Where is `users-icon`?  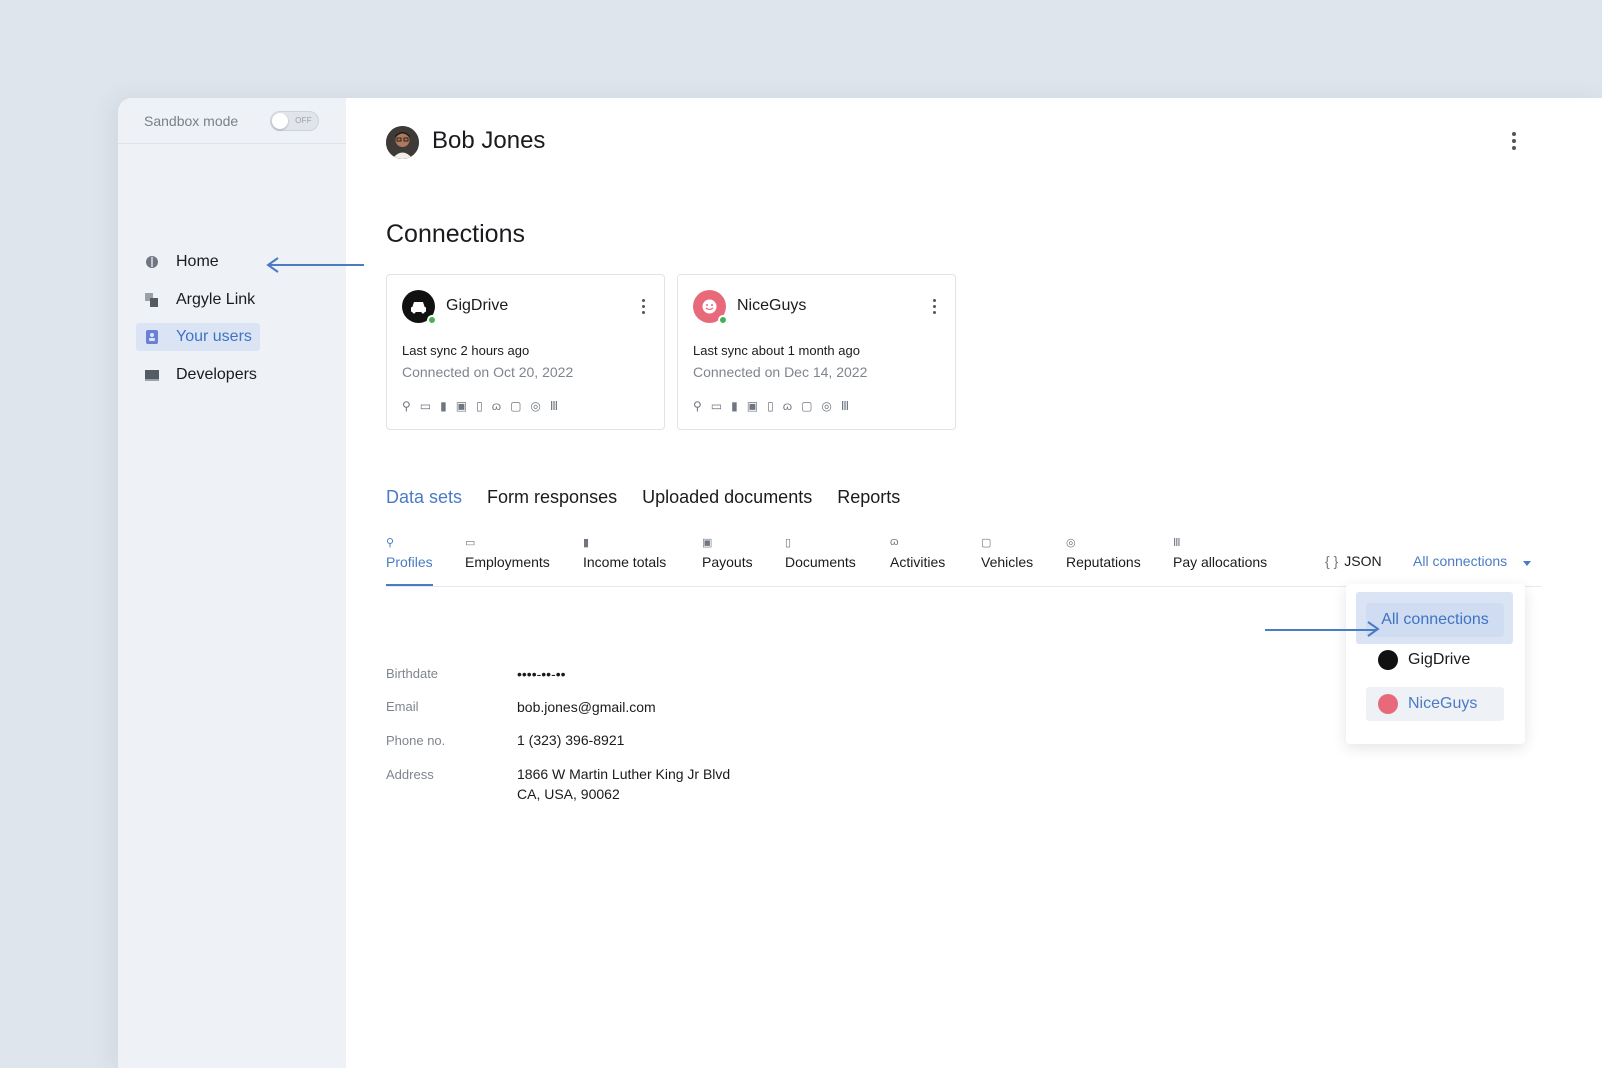 users-icon is located at coordinates (152, 337).